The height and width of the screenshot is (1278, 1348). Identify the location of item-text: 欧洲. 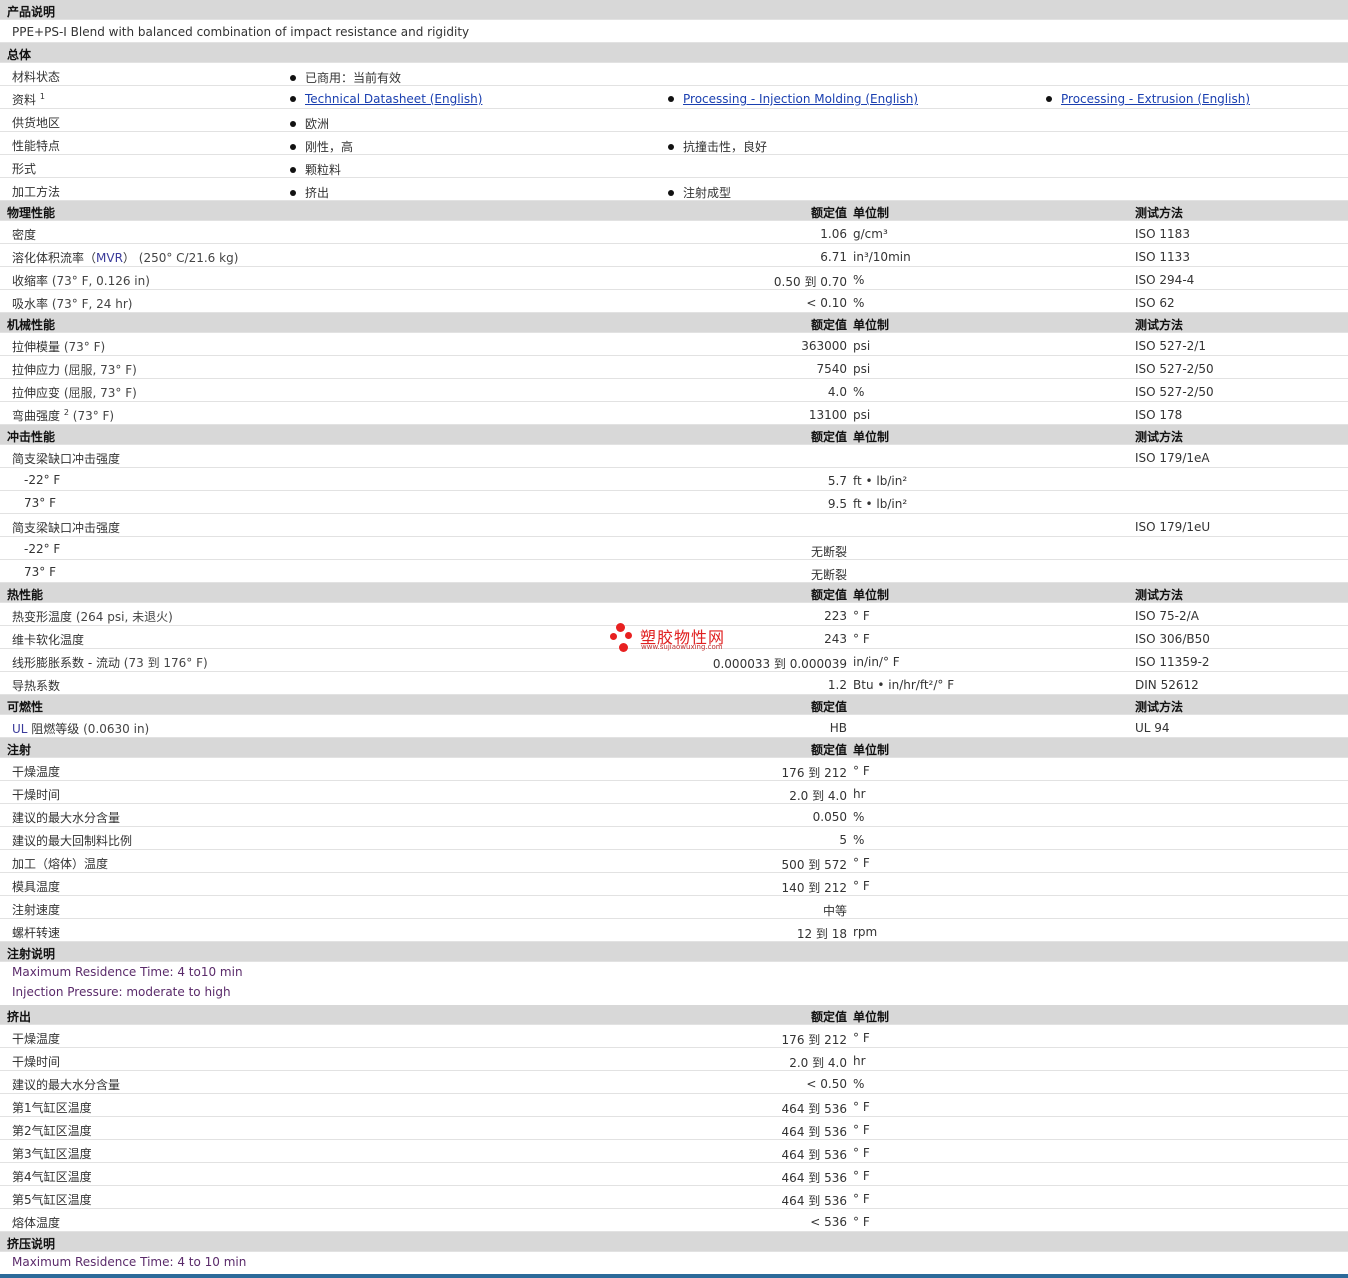
(317, 124).